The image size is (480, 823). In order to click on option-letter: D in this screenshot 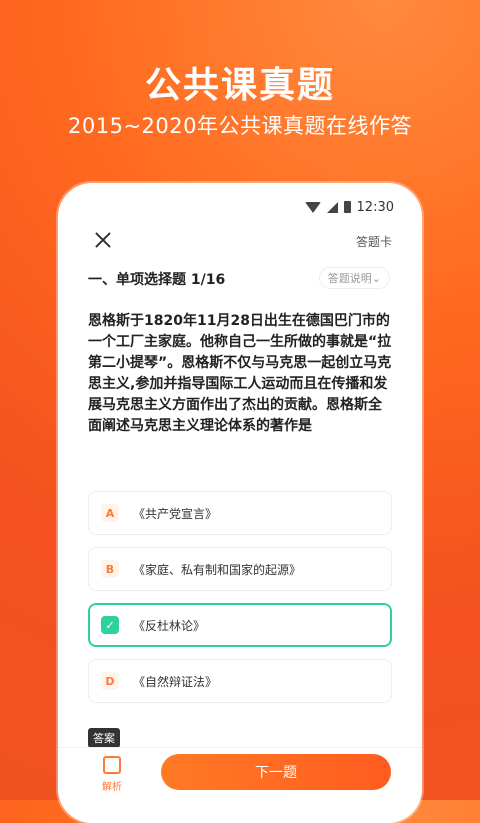, I will do `click(110, 681)`.